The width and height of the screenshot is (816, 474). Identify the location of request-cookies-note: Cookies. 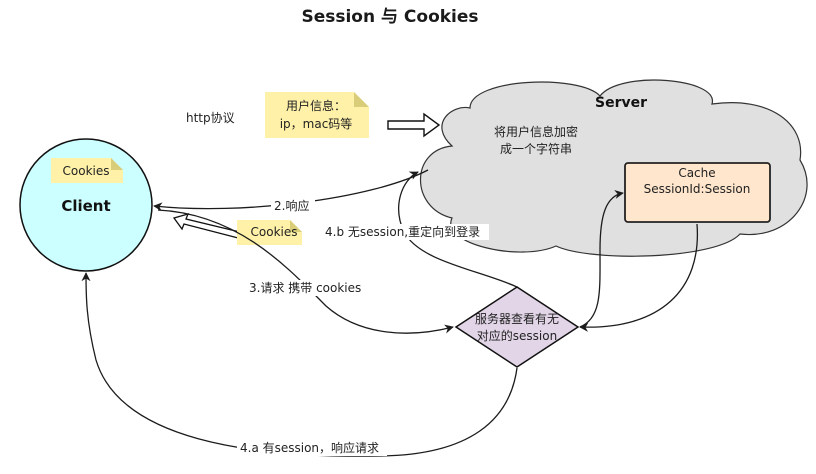
(269, 232).